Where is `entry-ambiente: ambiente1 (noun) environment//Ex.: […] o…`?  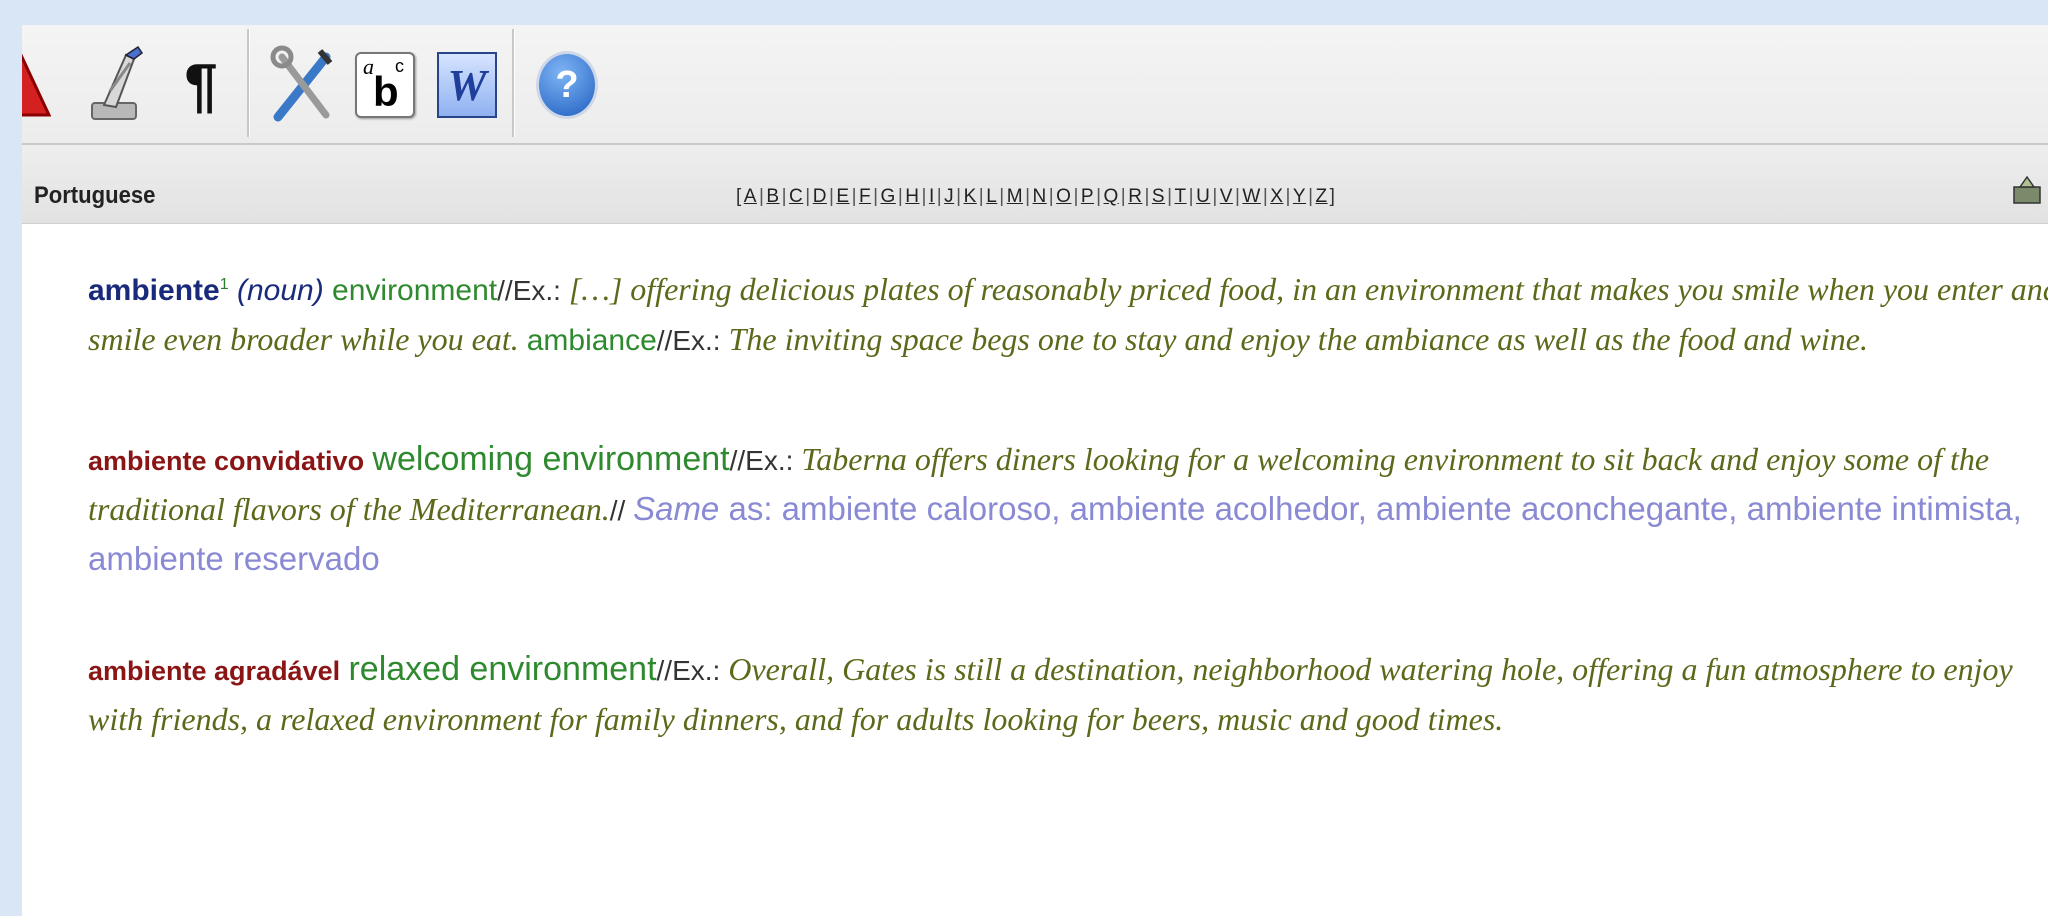 entry-ambiente: ambiente1 (noun) environment//Ex.: […] o… is located at coordinates (1068, 315).